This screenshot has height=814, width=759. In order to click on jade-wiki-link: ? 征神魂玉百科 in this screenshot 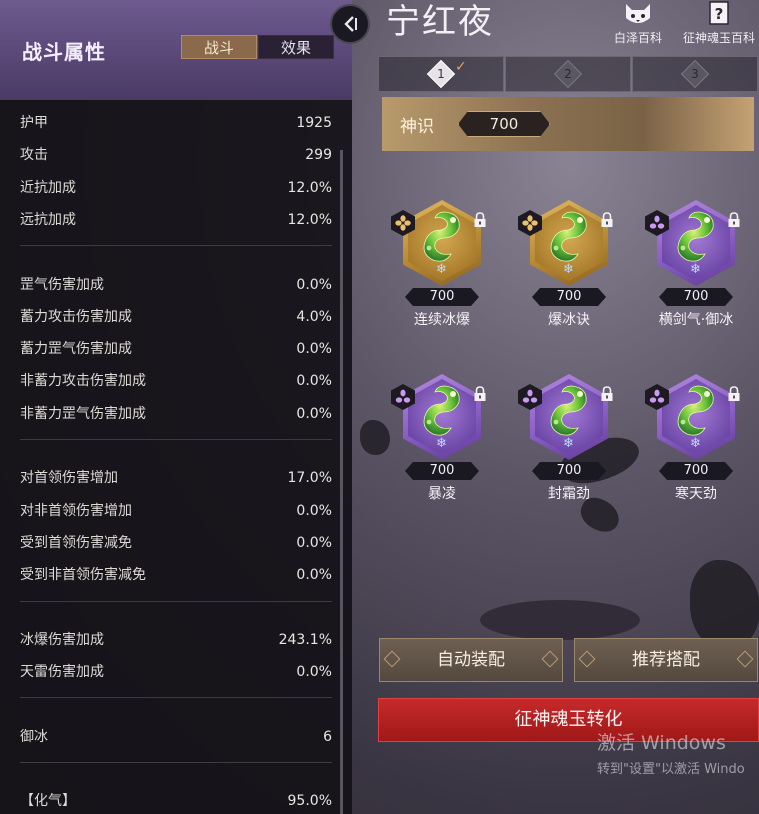, I will do `click(719, 23)`.